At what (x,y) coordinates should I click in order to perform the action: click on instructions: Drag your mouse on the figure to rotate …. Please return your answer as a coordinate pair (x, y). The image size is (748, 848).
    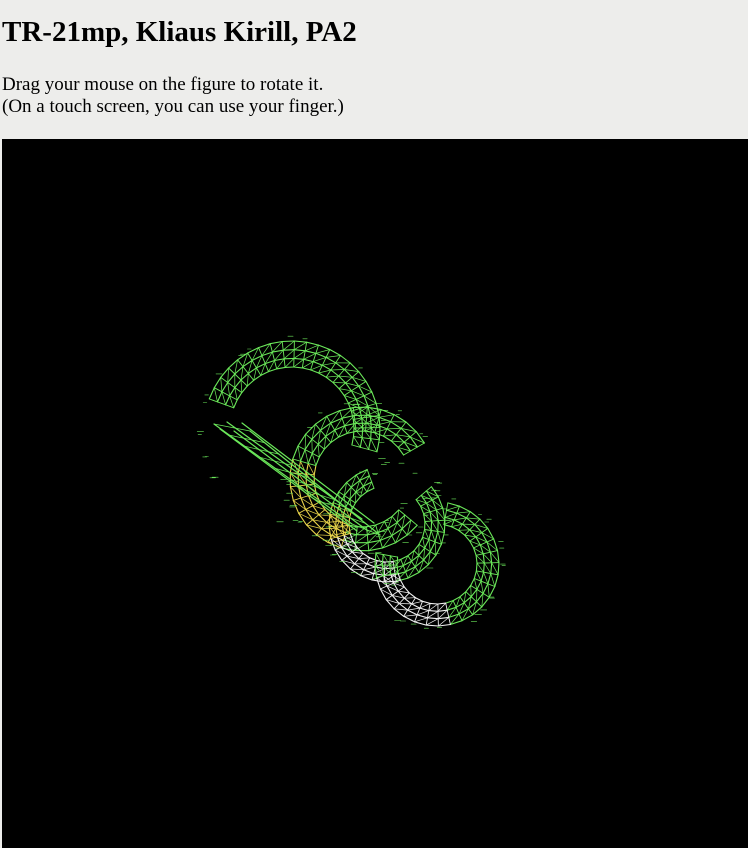
    Looking at the image, I should click on (173, 96).